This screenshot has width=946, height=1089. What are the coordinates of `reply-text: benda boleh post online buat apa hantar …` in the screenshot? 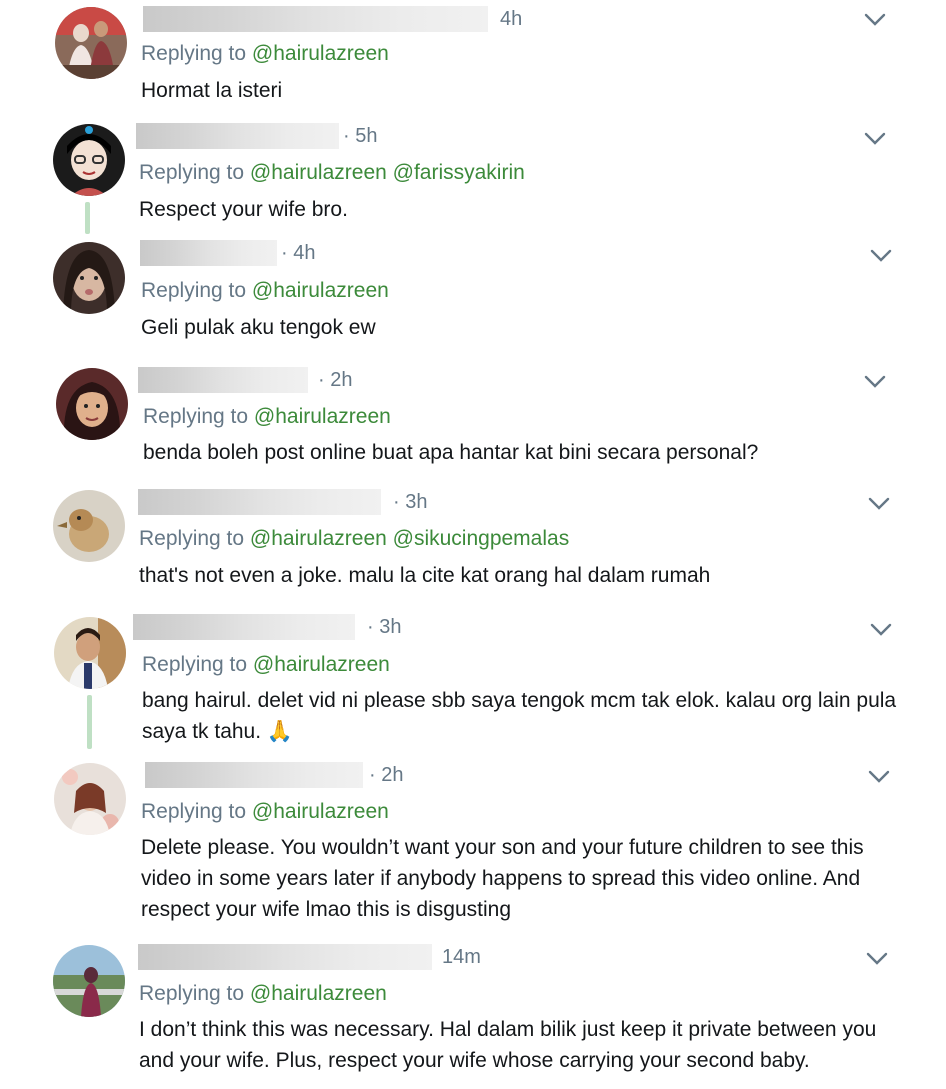 It's located at (451, 452).